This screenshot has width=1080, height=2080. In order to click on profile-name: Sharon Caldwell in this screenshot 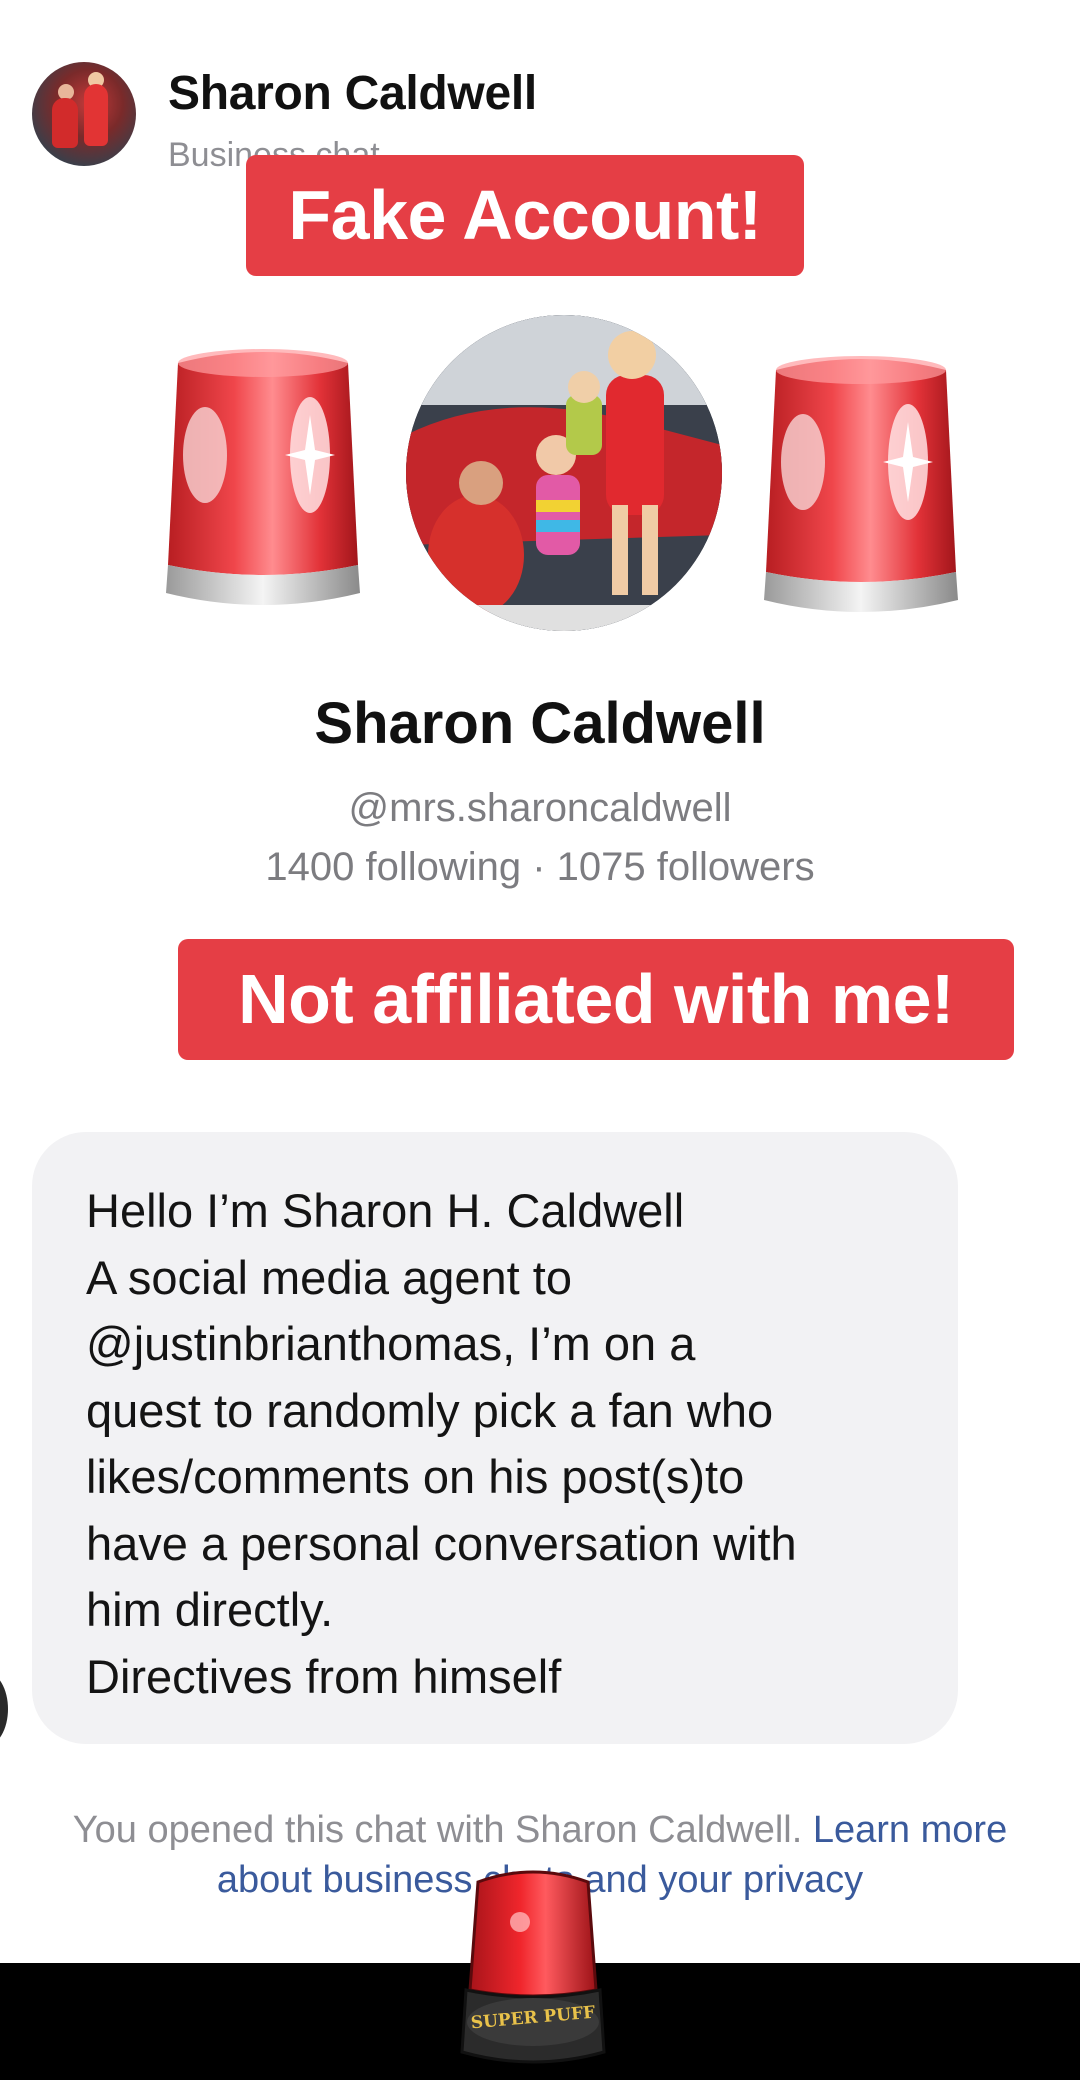, I will do `click(540, 723)`.